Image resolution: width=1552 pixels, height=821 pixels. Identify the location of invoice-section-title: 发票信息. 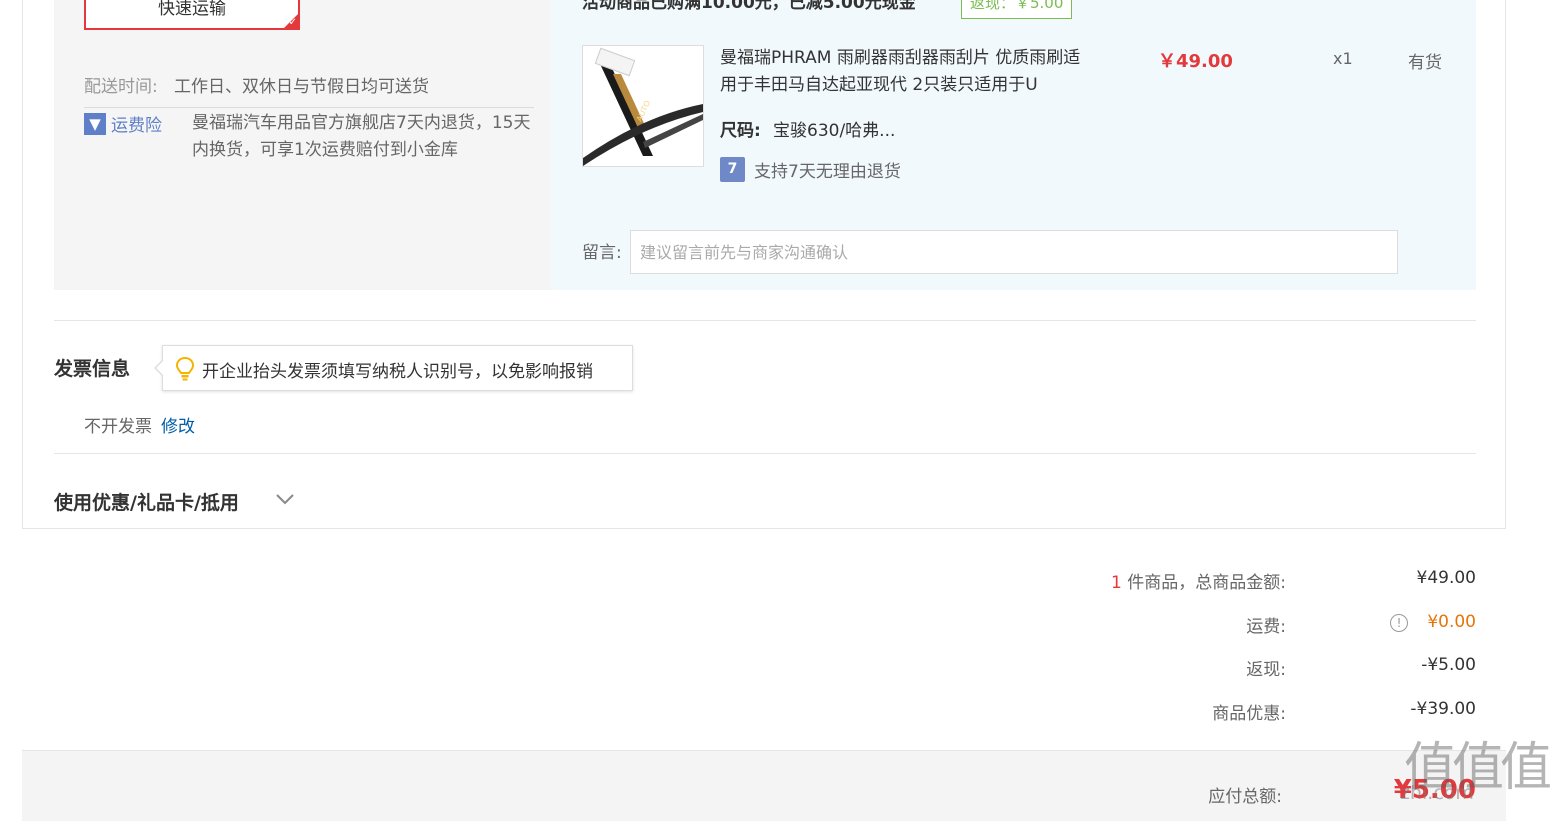
(92, 369).